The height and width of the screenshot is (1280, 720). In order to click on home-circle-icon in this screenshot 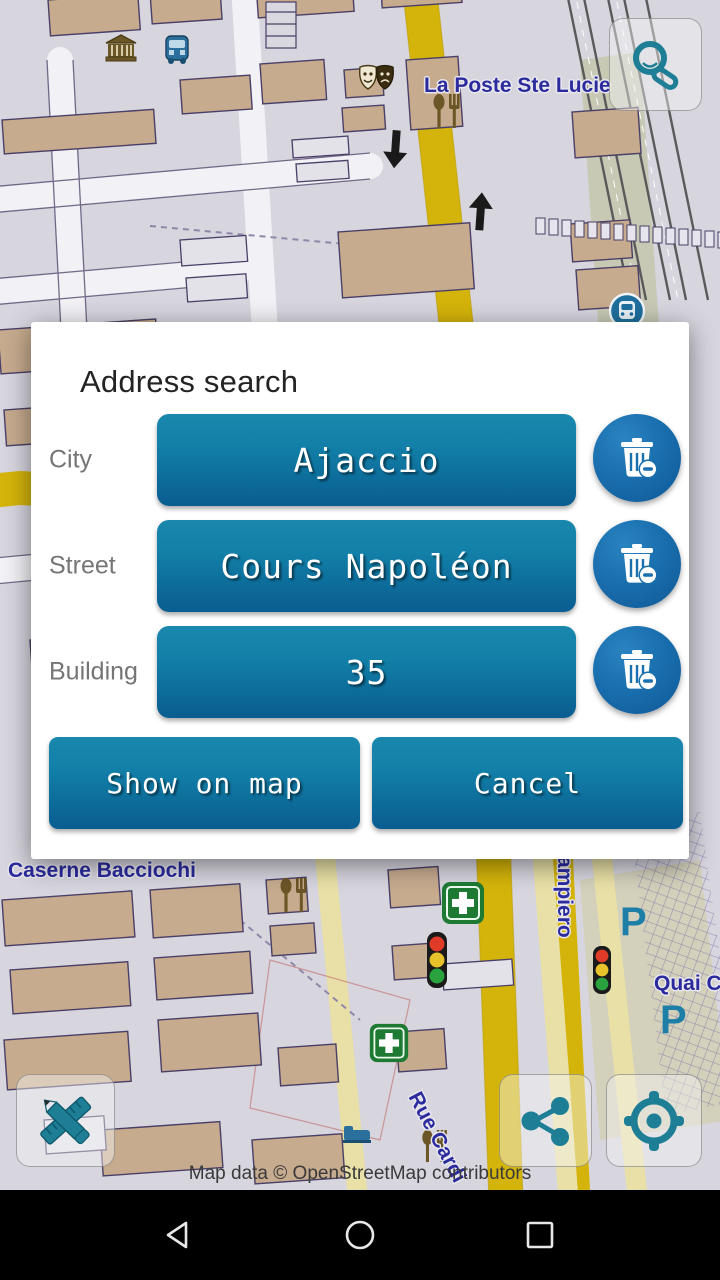, I will do `click(360, 1235)`.